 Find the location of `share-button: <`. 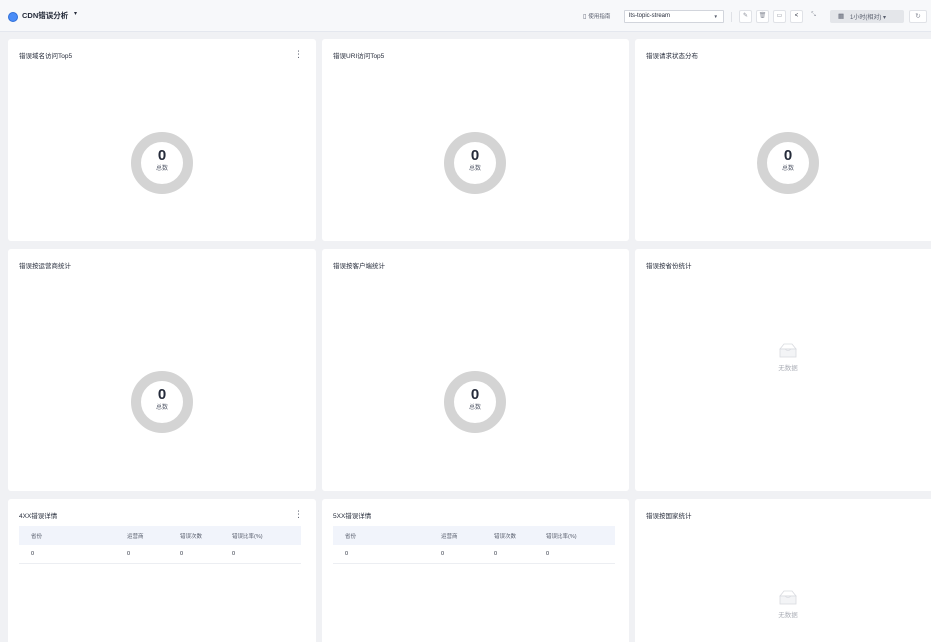

share-button: < is located at coordinates (796, 16).